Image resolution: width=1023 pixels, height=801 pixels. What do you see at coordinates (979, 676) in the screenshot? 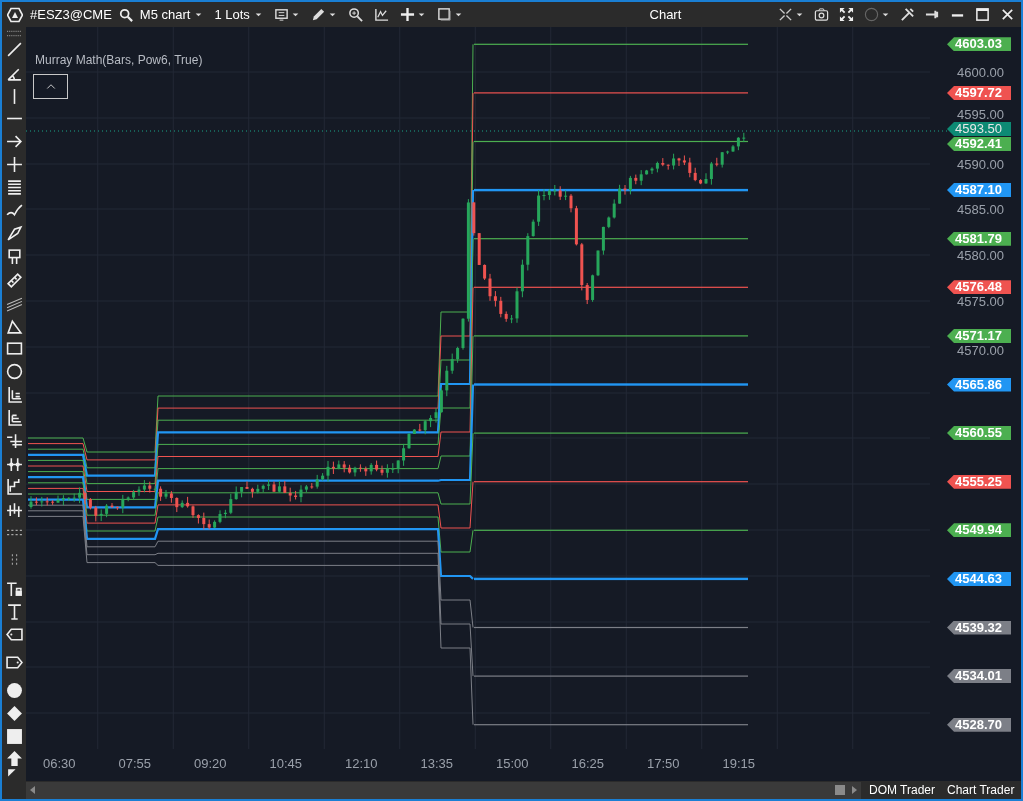
I see `price-level-tag: 4534.01` at bounding box center [979, 676].